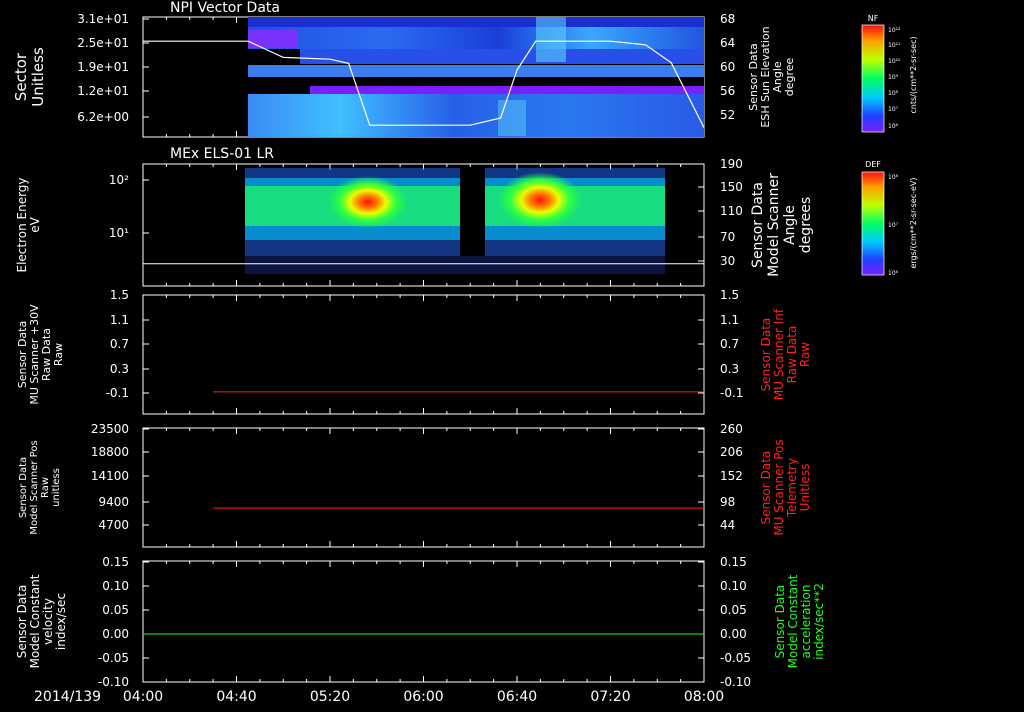 This screenshot has width=1024, height=712. Describe the element at coordinates (455, 221) in the screenshot. I see `els-spectrogram` at that location.